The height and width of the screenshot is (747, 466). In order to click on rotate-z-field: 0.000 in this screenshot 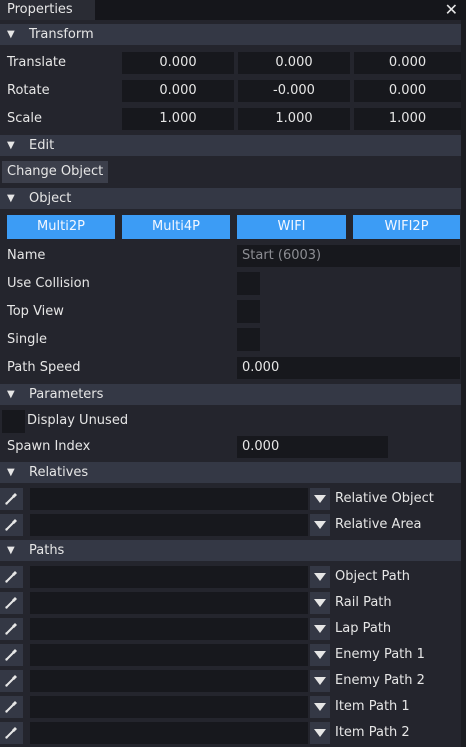, I will do `click(407, 91)`.